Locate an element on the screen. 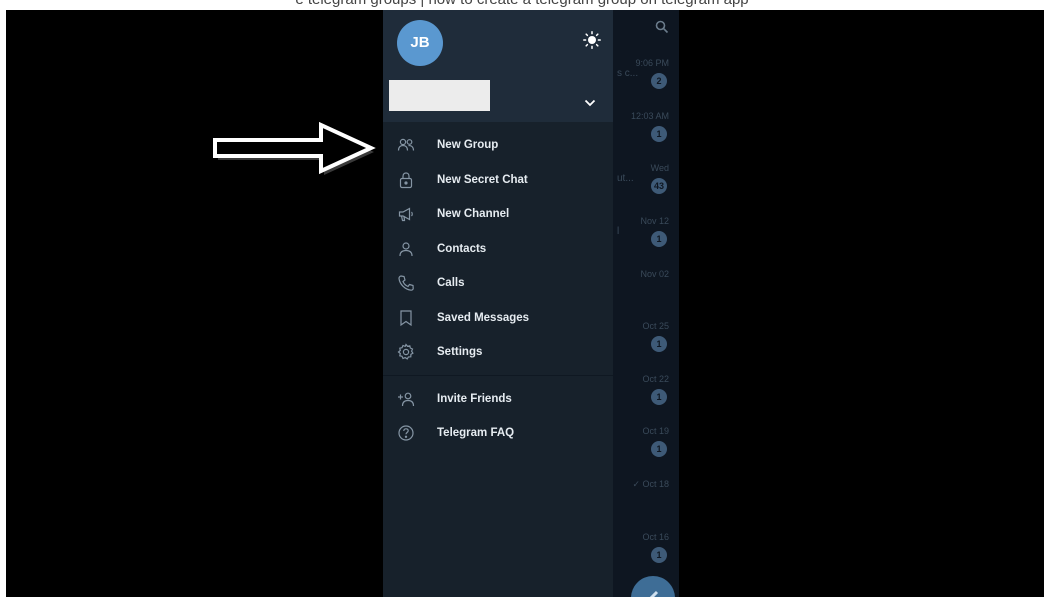  menu-divider is located at coordinates (498, 375).